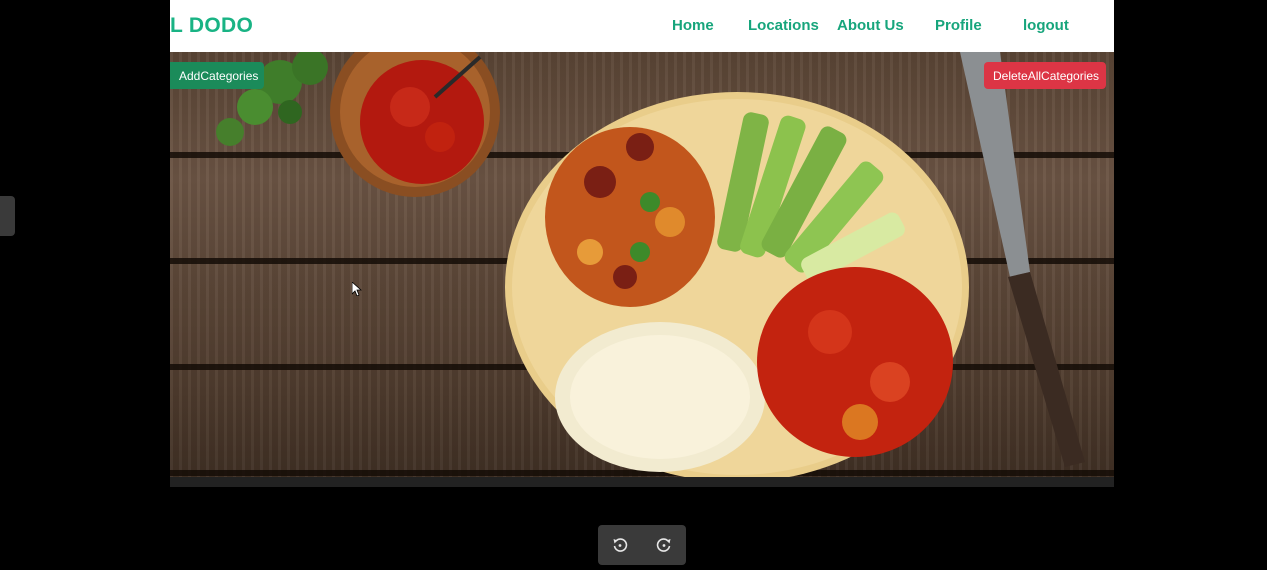 This screenshot has width=1267, height=570. What do you see at coordinates (660, 397) in the screenshot?
I see `grated-cheese` at bounding box center [660, 397].